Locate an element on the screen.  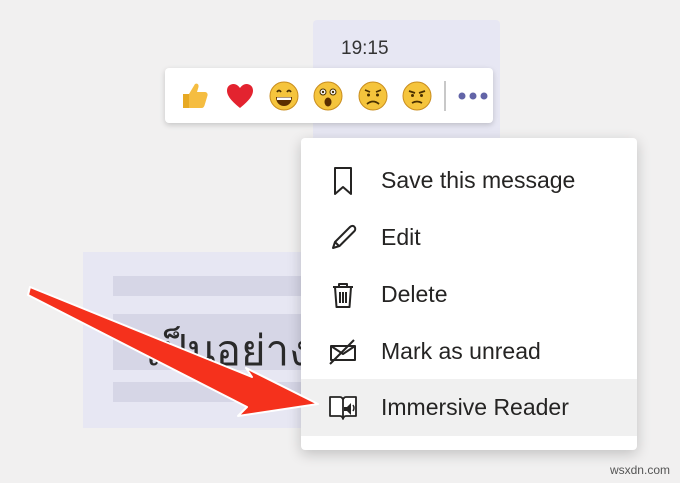
pencil-icon is located at coordinates (343, 238).